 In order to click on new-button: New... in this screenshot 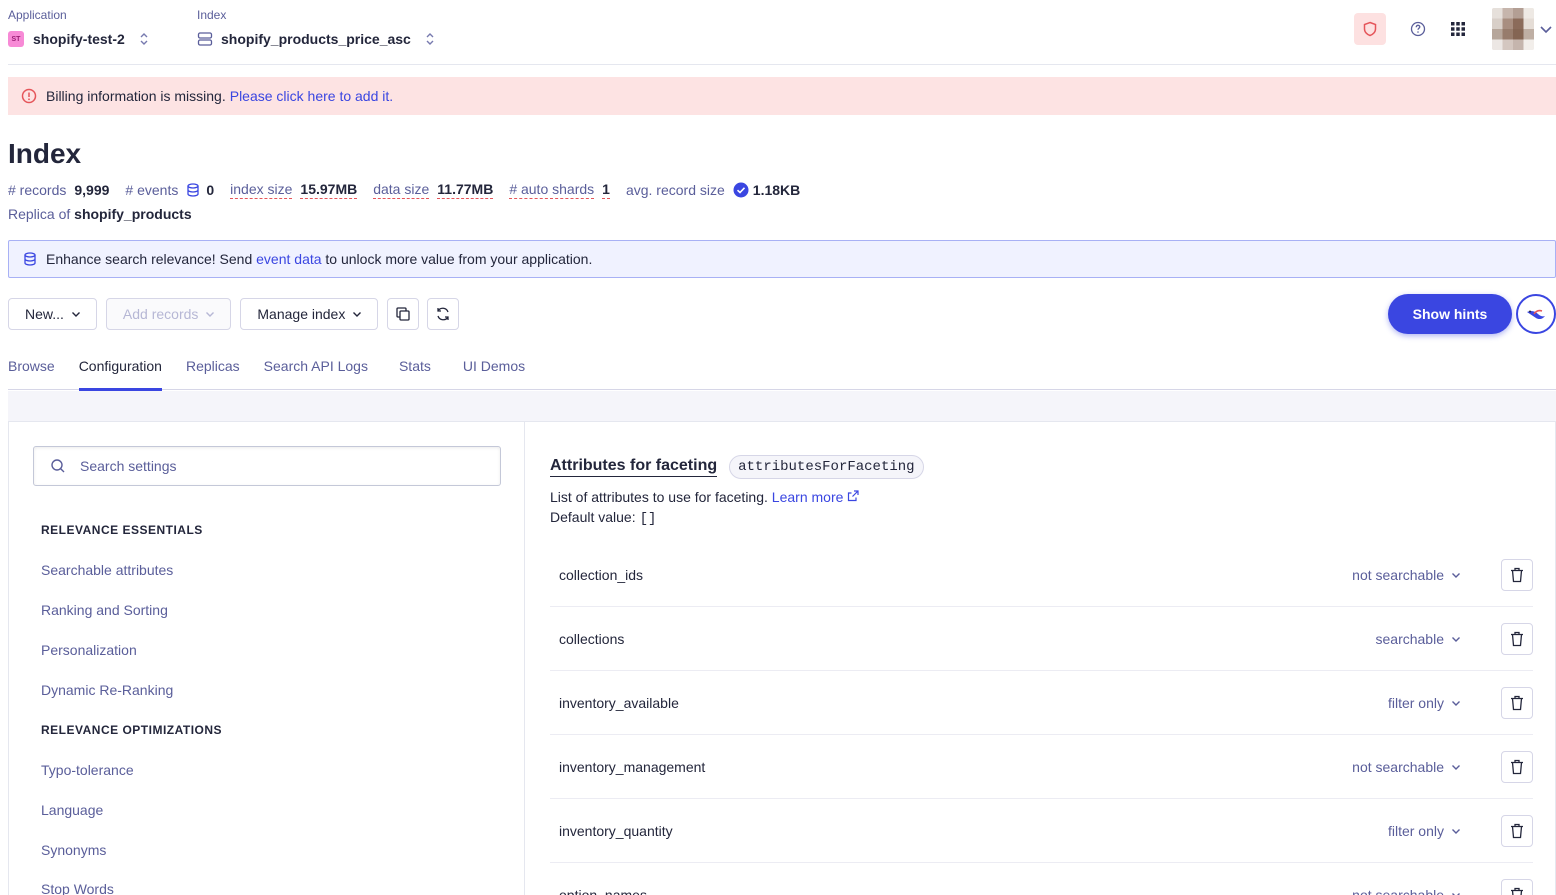, I will do `click(52, 314)`.